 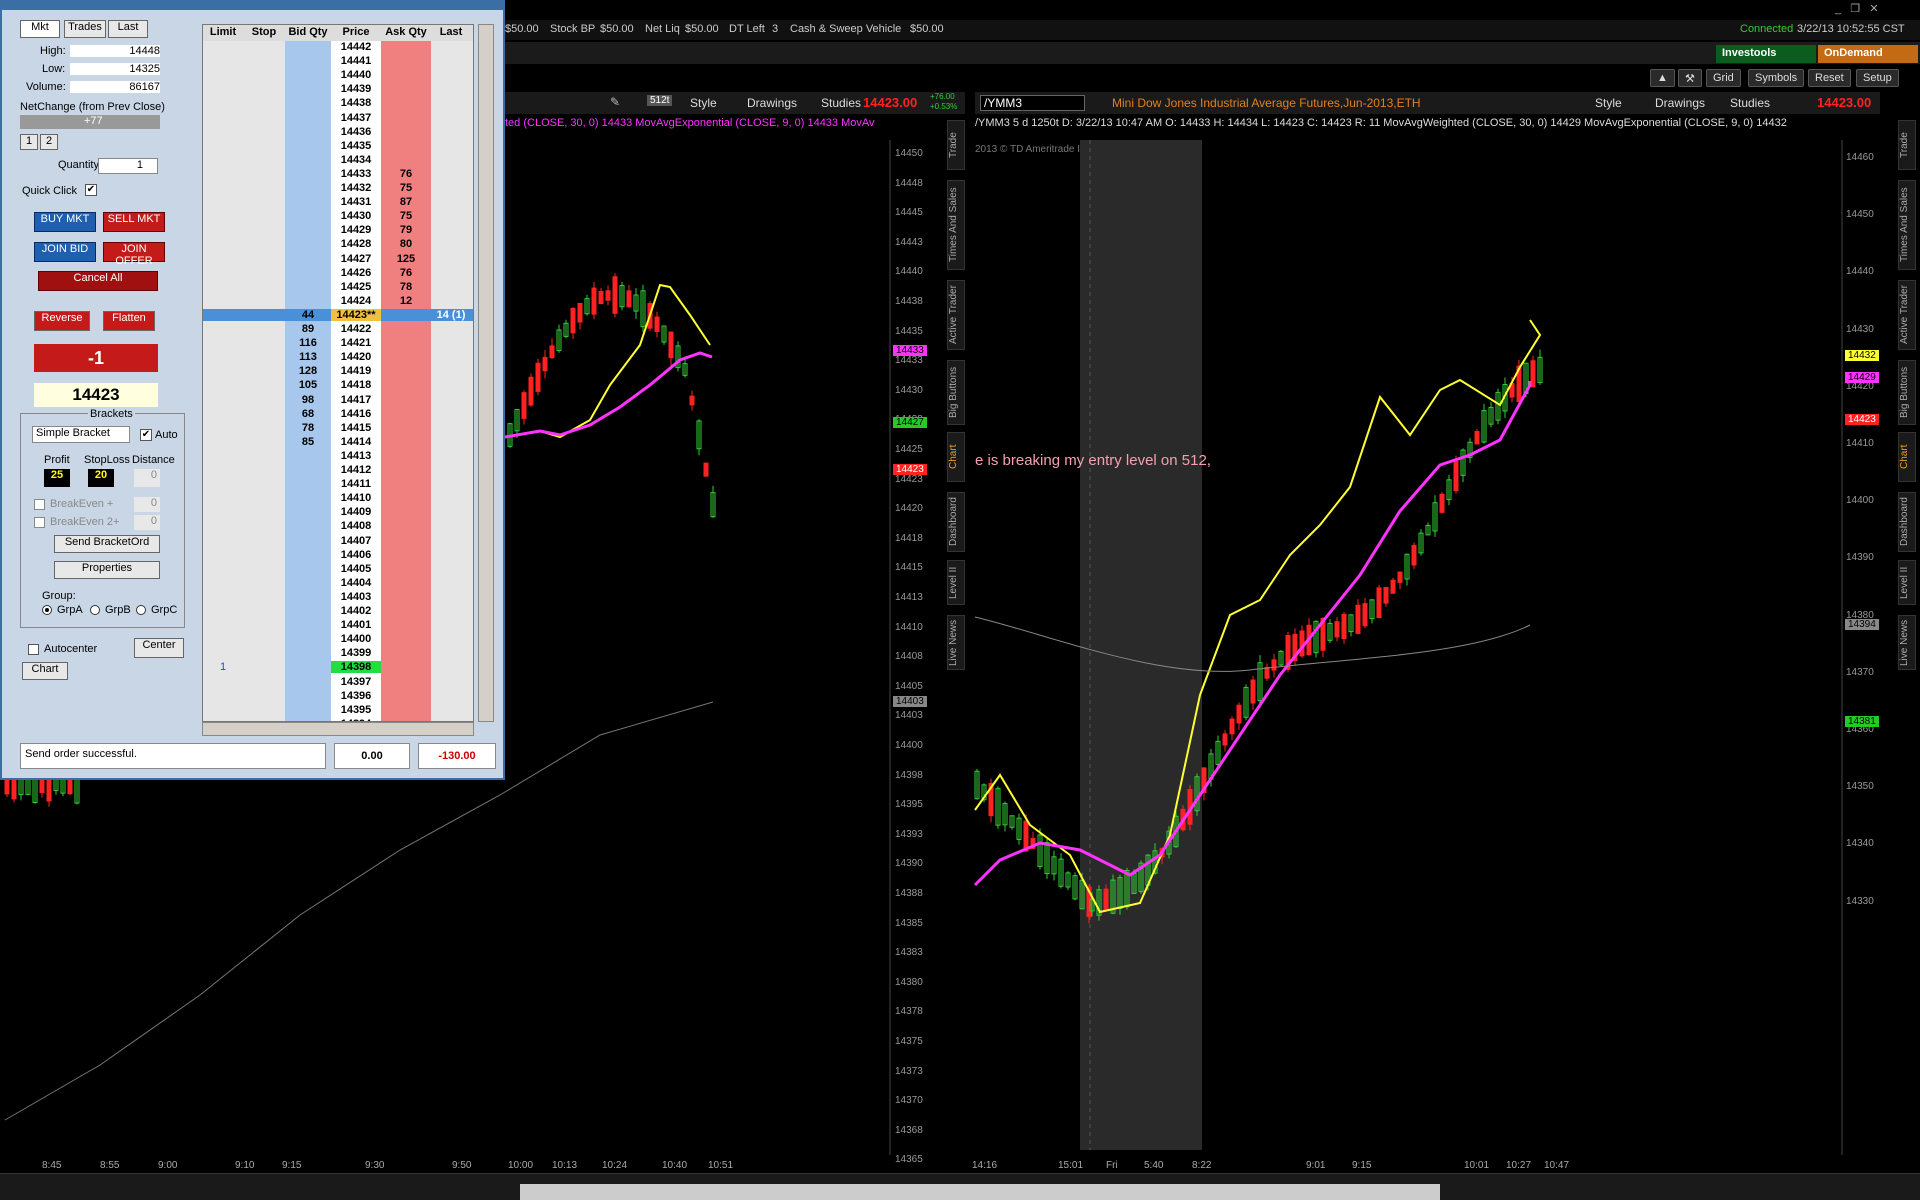 I want to click on dom-row: 14440, so click(x=338, y=75).